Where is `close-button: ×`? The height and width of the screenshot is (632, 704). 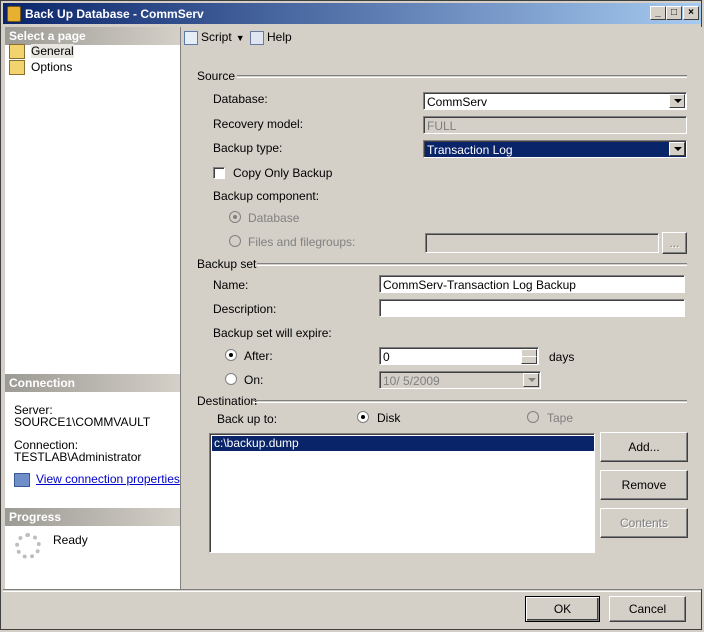
close-button: × is located at coordinates (691, 13).